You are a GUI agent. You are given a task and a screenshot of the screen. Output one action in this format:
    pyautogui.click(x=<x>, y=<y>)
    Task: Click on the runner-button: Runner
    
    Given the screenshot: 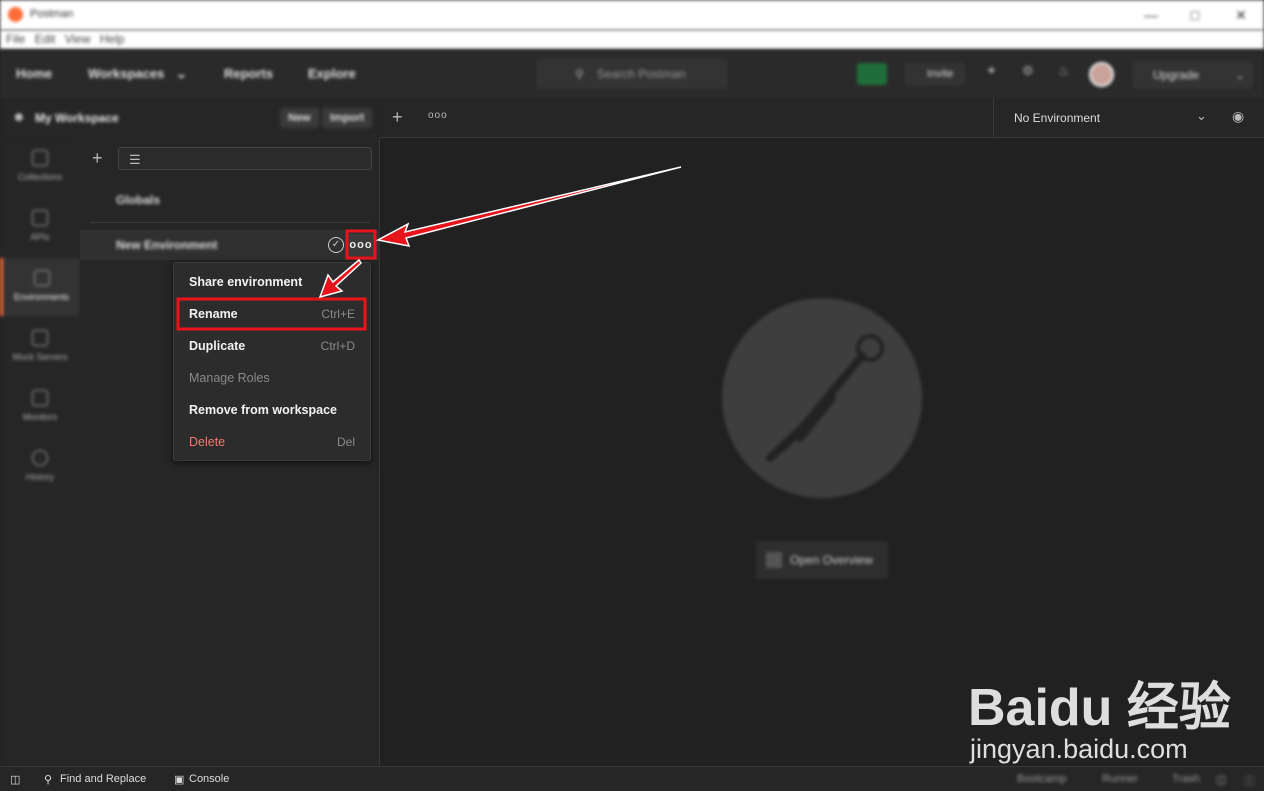 What is the action you would take?
    pyautogui.click(x=1120, y=779)
    